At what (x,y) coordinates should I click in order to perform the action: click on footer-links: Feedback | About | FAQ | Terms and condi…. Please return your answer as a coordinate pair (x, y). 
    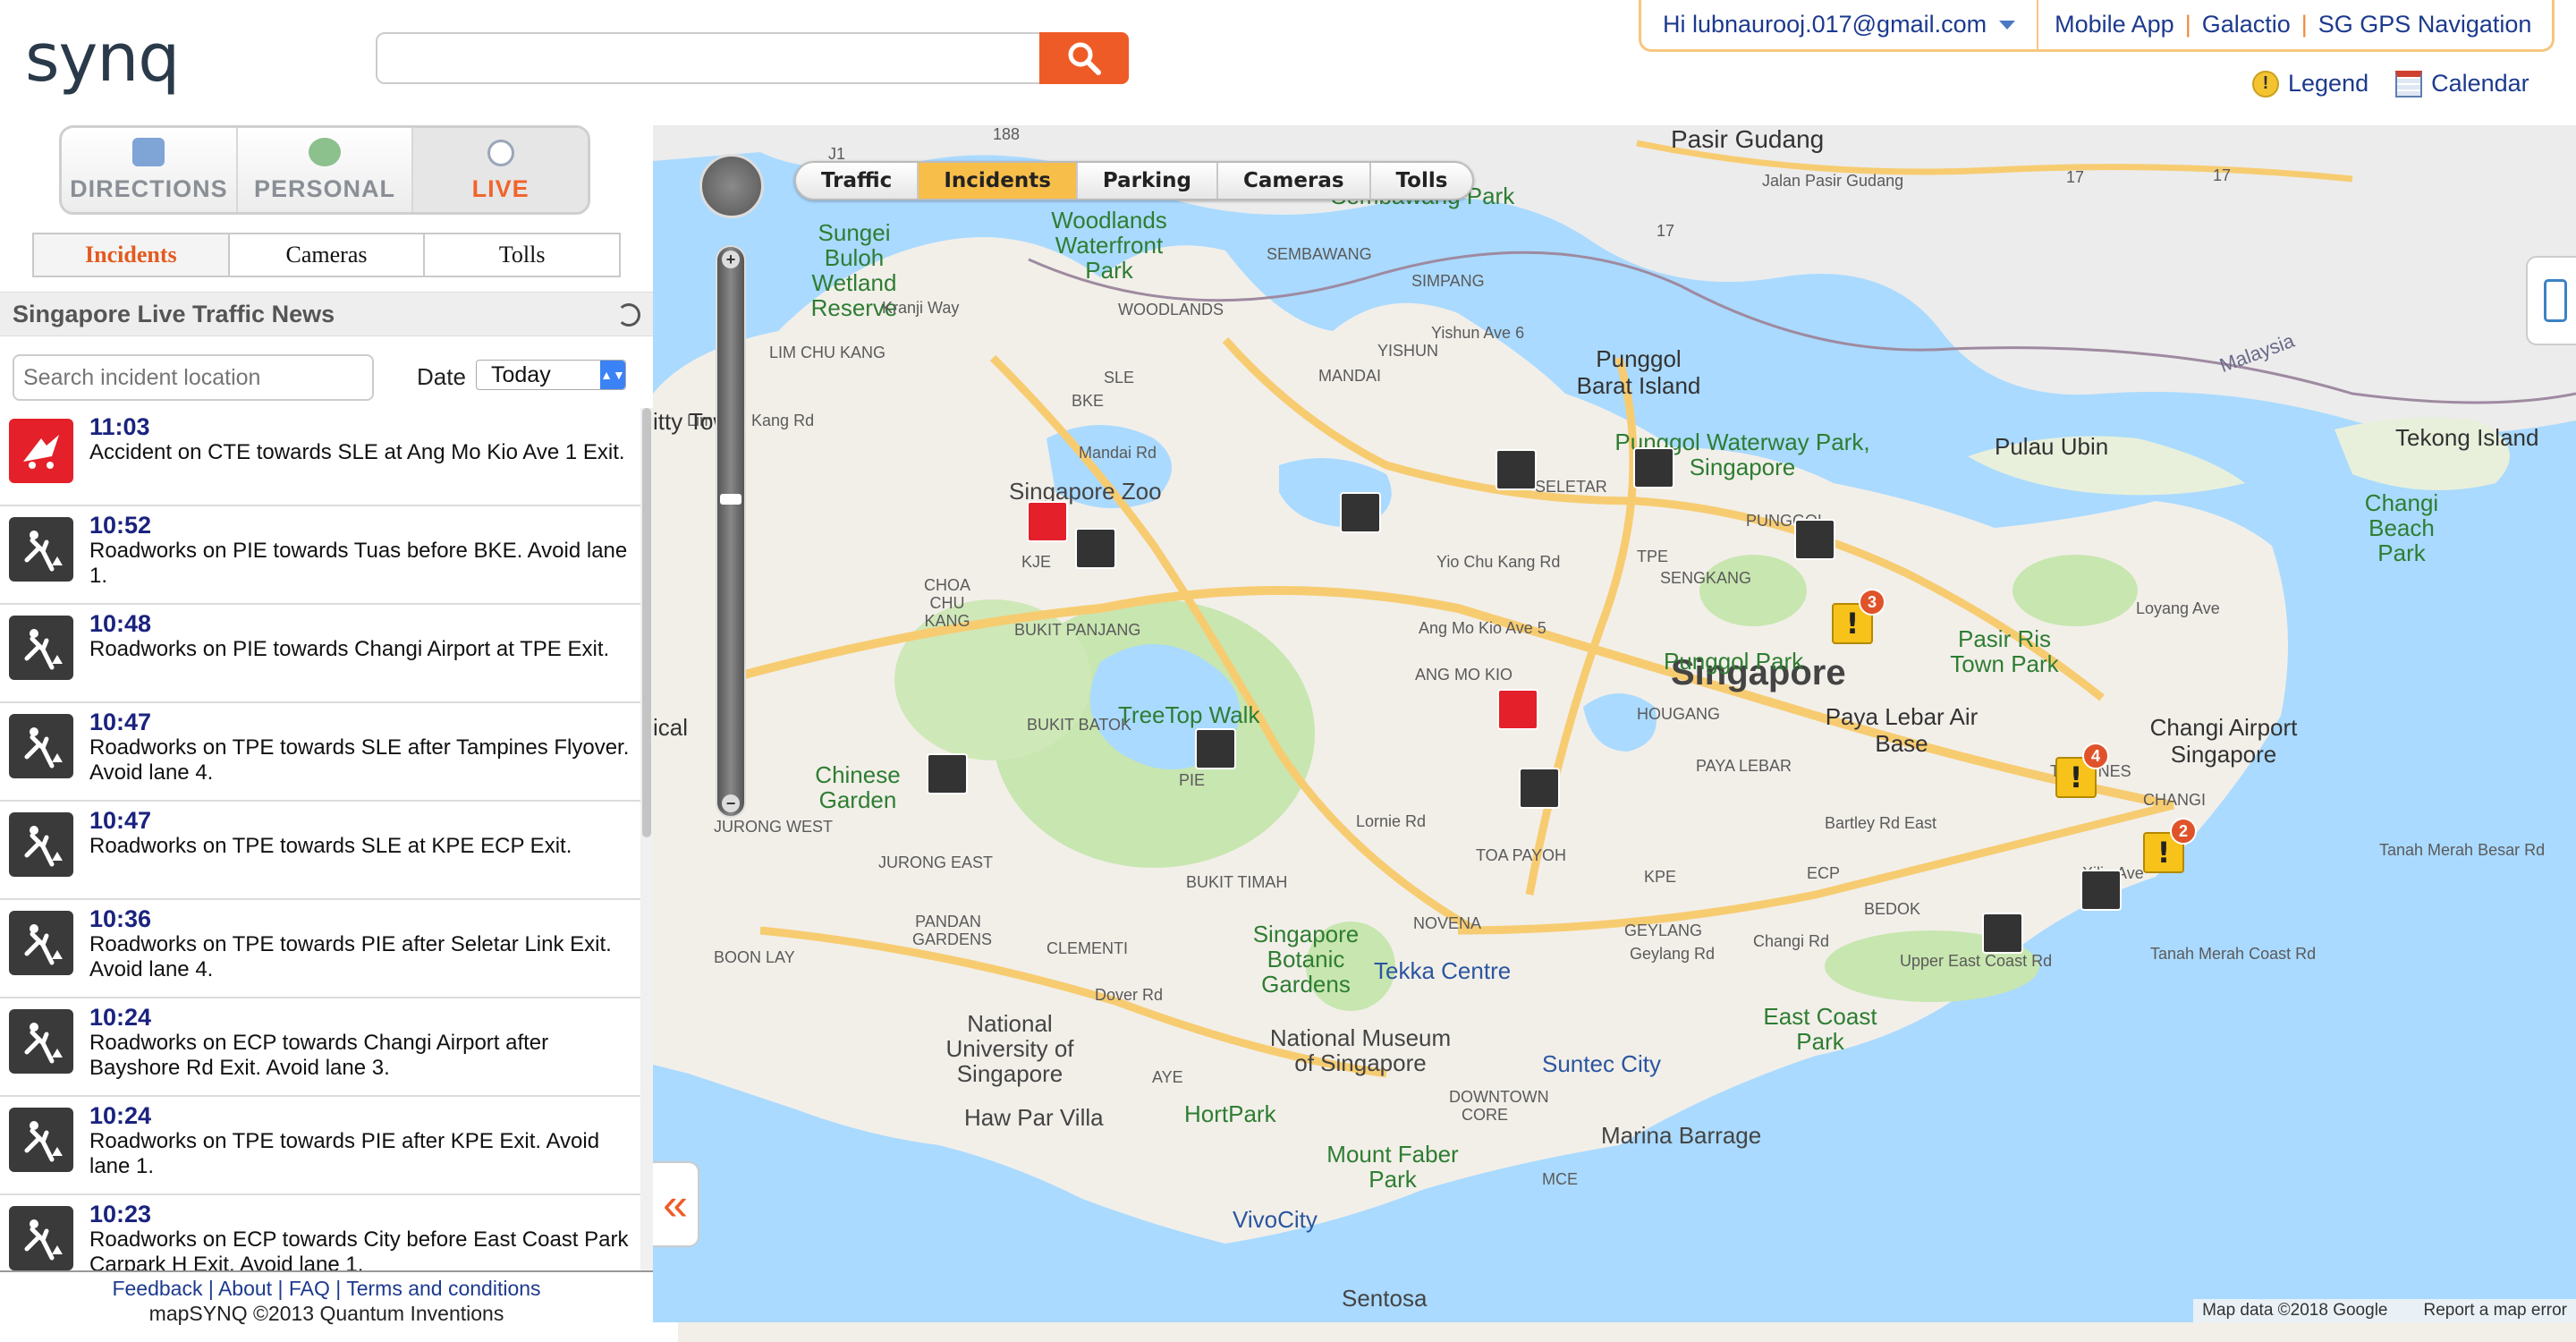
    Looking at the image, I should click on (326, 1289).